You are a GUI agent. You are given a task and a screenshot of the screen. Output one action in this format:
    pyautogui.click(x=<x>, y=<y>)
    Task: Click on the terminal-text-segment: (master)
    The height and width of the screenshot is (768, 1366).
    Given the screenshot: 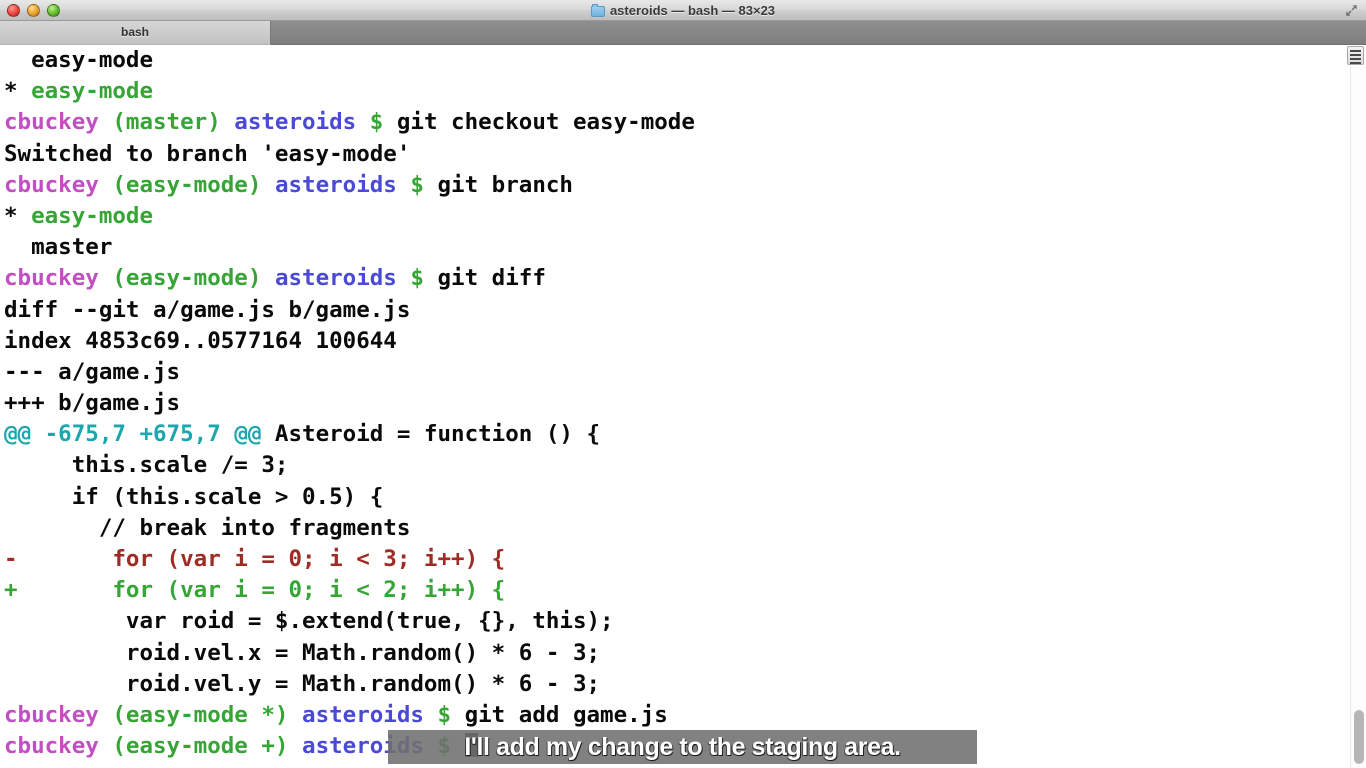 What is the action you would take?
    pyautogui.click(x=166, y=122)
    